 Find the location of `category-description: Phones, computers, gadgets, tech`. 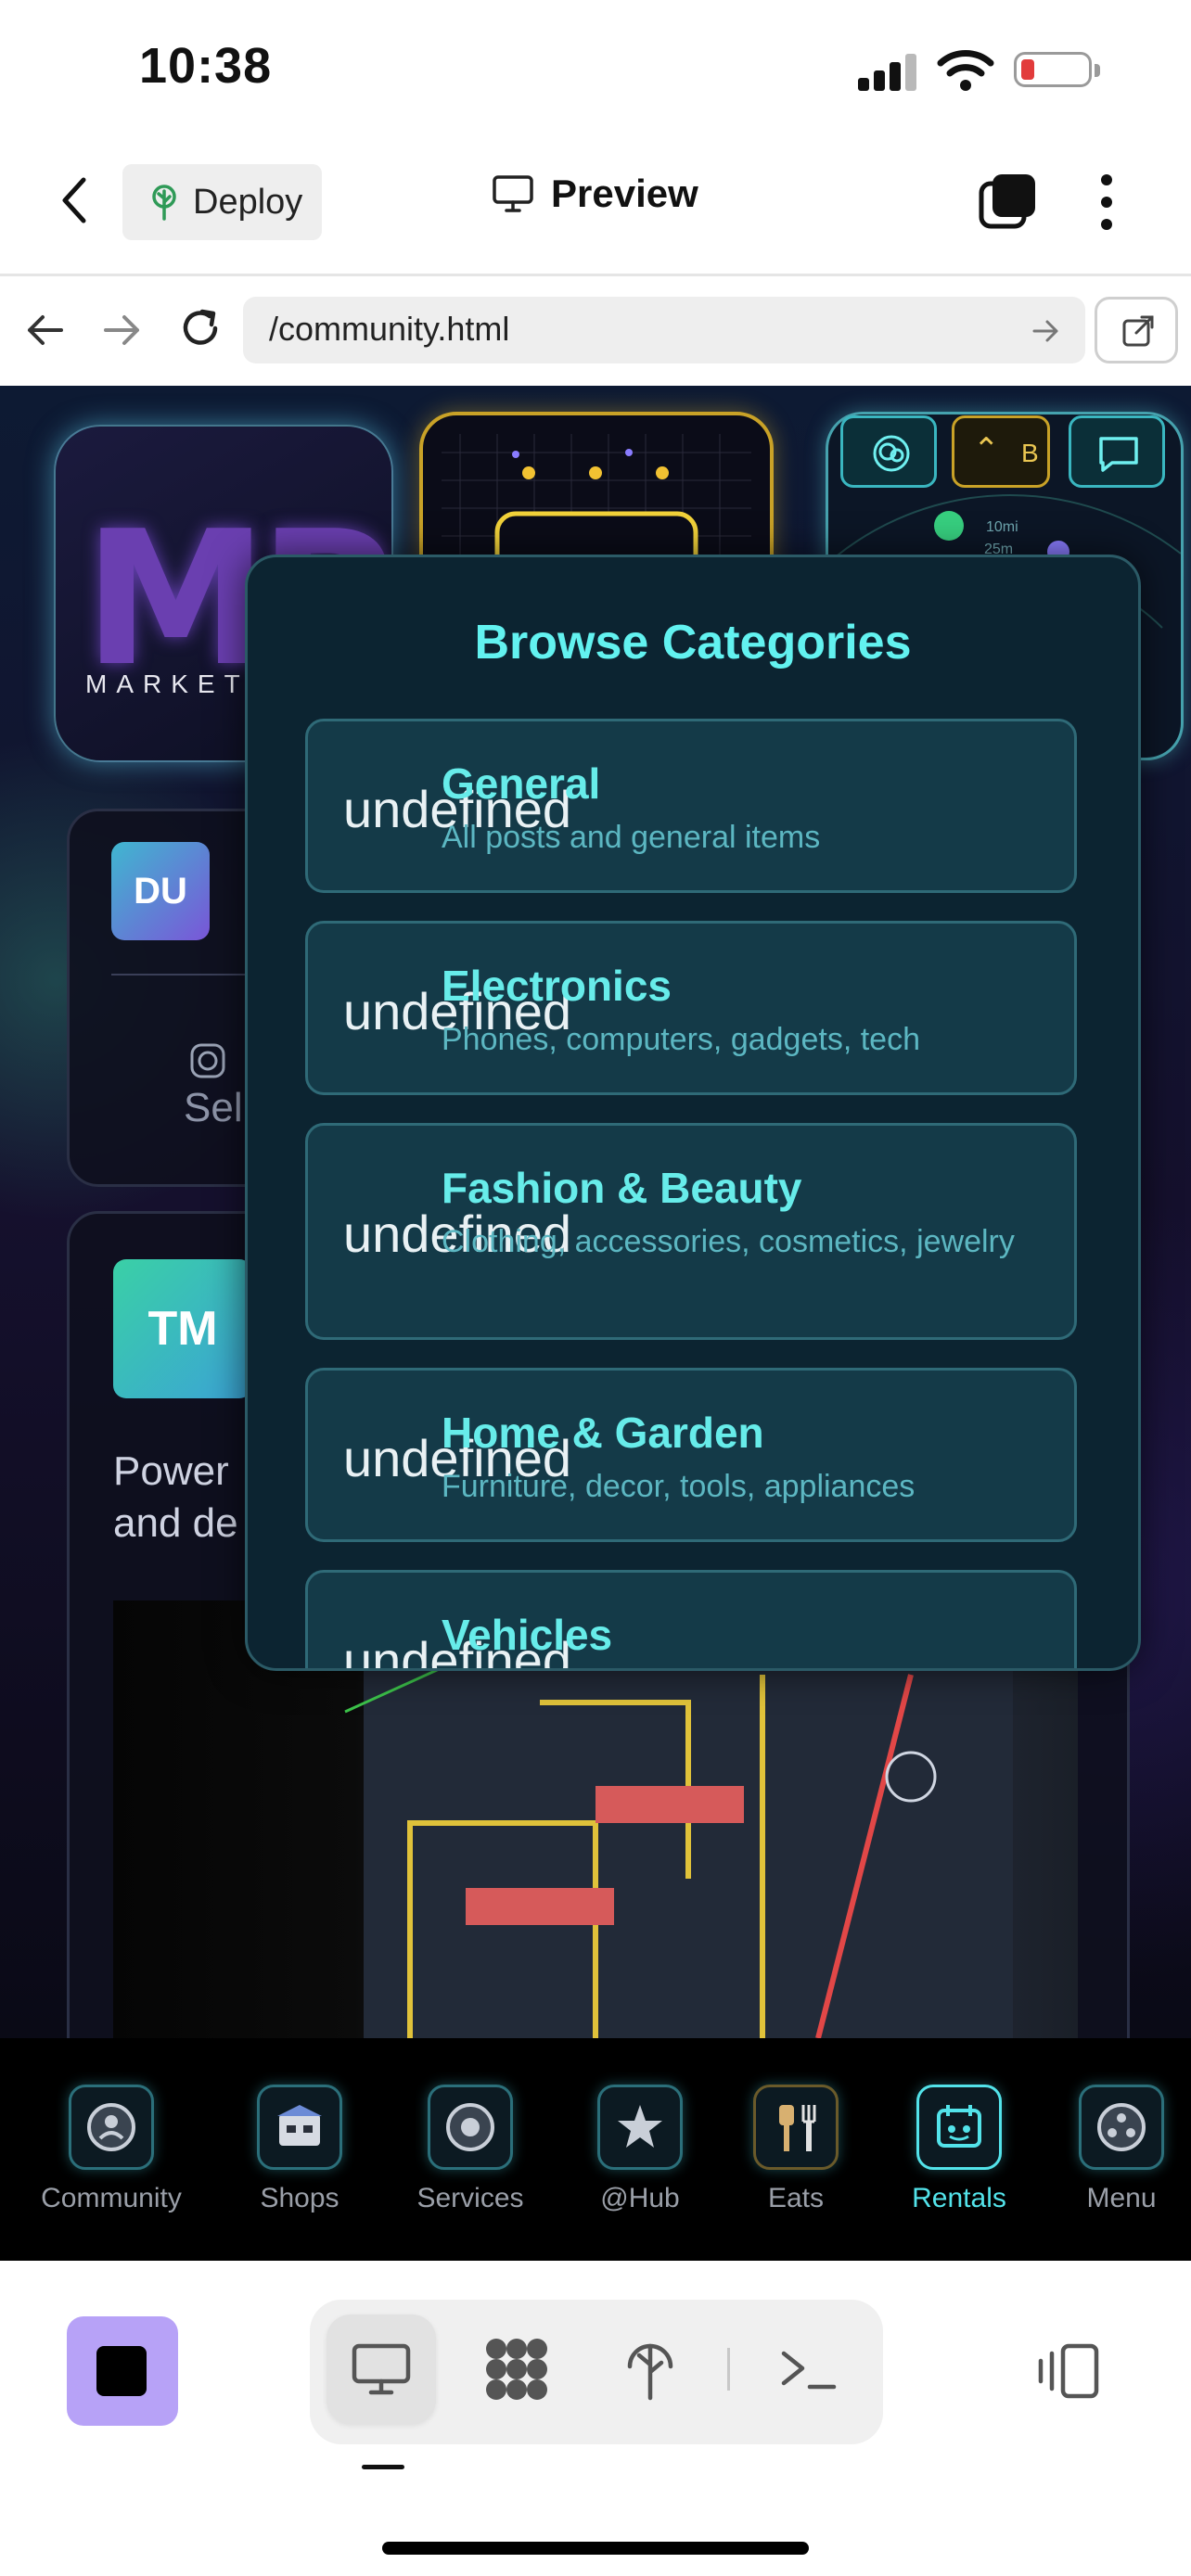

category-description: Phones, computers, gadgets, tech is located at coordinates (681, 1039).